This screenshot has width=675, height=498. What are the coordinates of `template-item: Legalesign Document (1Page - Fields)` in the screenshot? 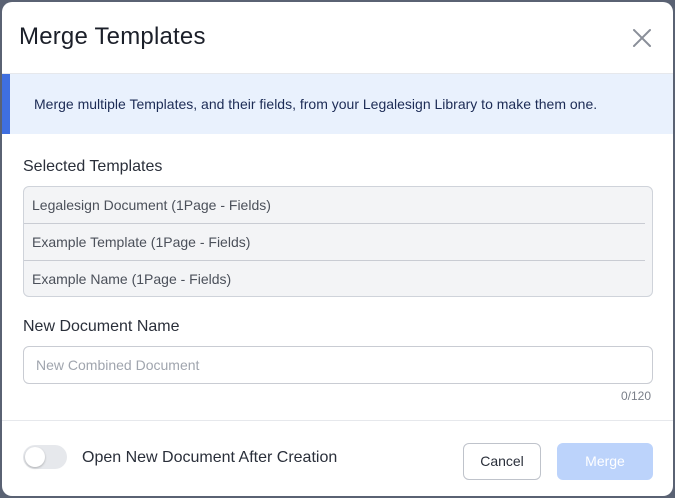 It's located at (334, 205).